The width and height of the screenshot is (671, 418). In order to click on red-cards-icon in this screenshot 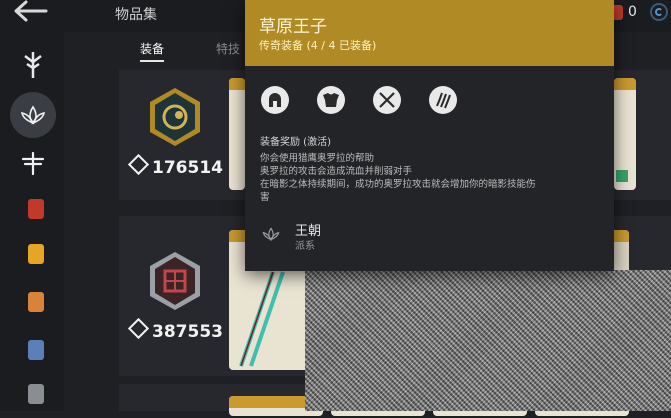, I will do `click(36, 209)`.